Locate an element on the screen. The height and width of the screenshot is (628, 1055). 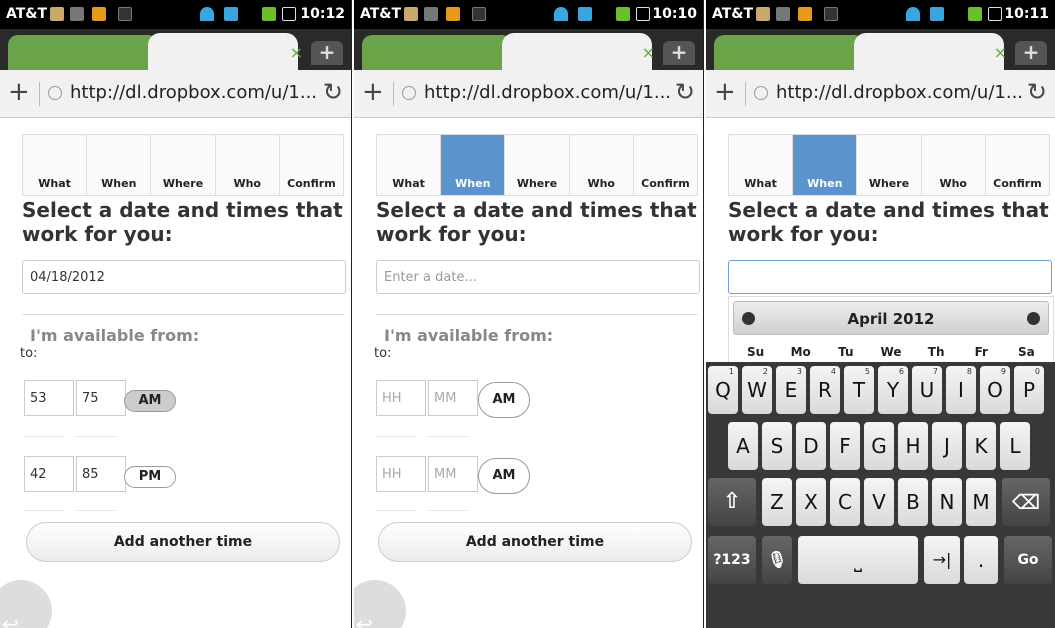
ampm-toggle: PM is located at coordinates (150, 477).